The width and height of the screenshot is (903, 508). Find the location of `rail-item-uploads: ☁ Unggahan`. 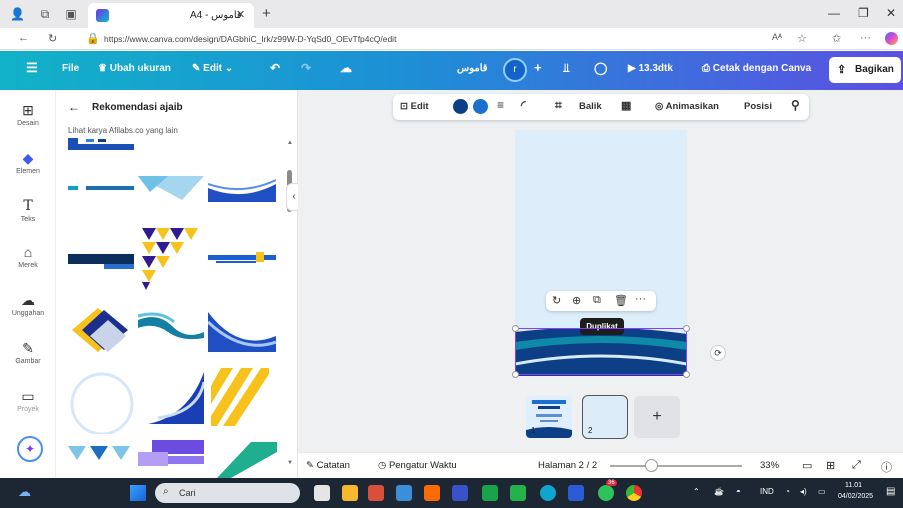

rail-item-uploads: ☁ Unggahan is located at coordinates (28, 304).